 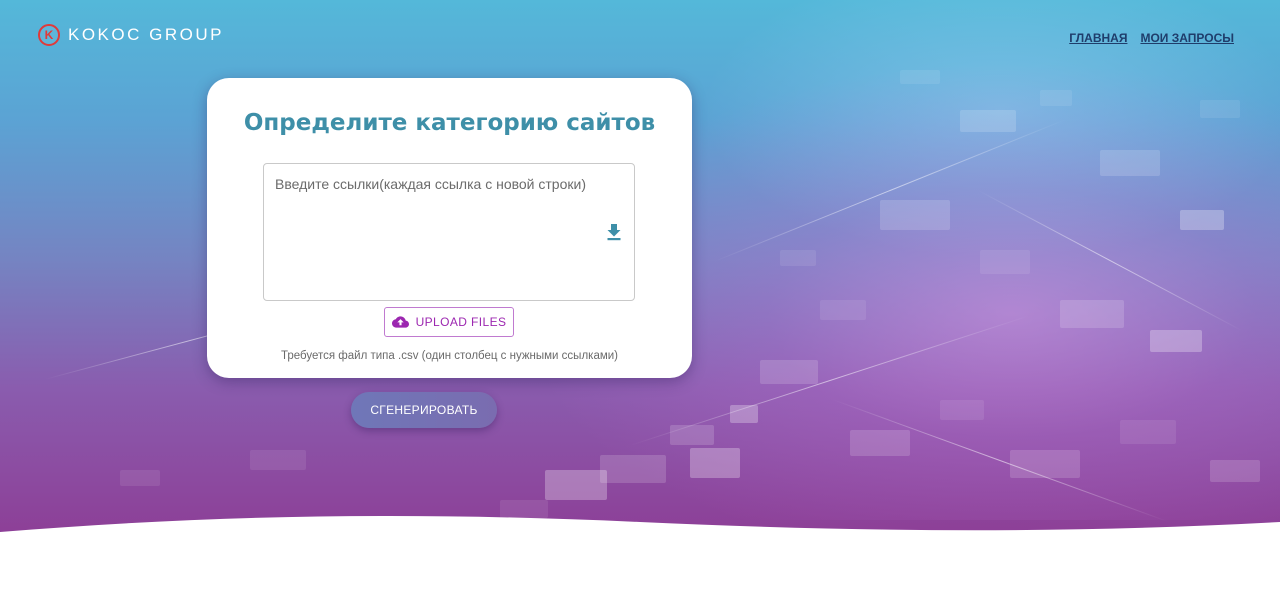 What do you see at coordinates (640, 555) in the screenshot?
I see `hero-wave-divider` at bounding box center [640, 555].